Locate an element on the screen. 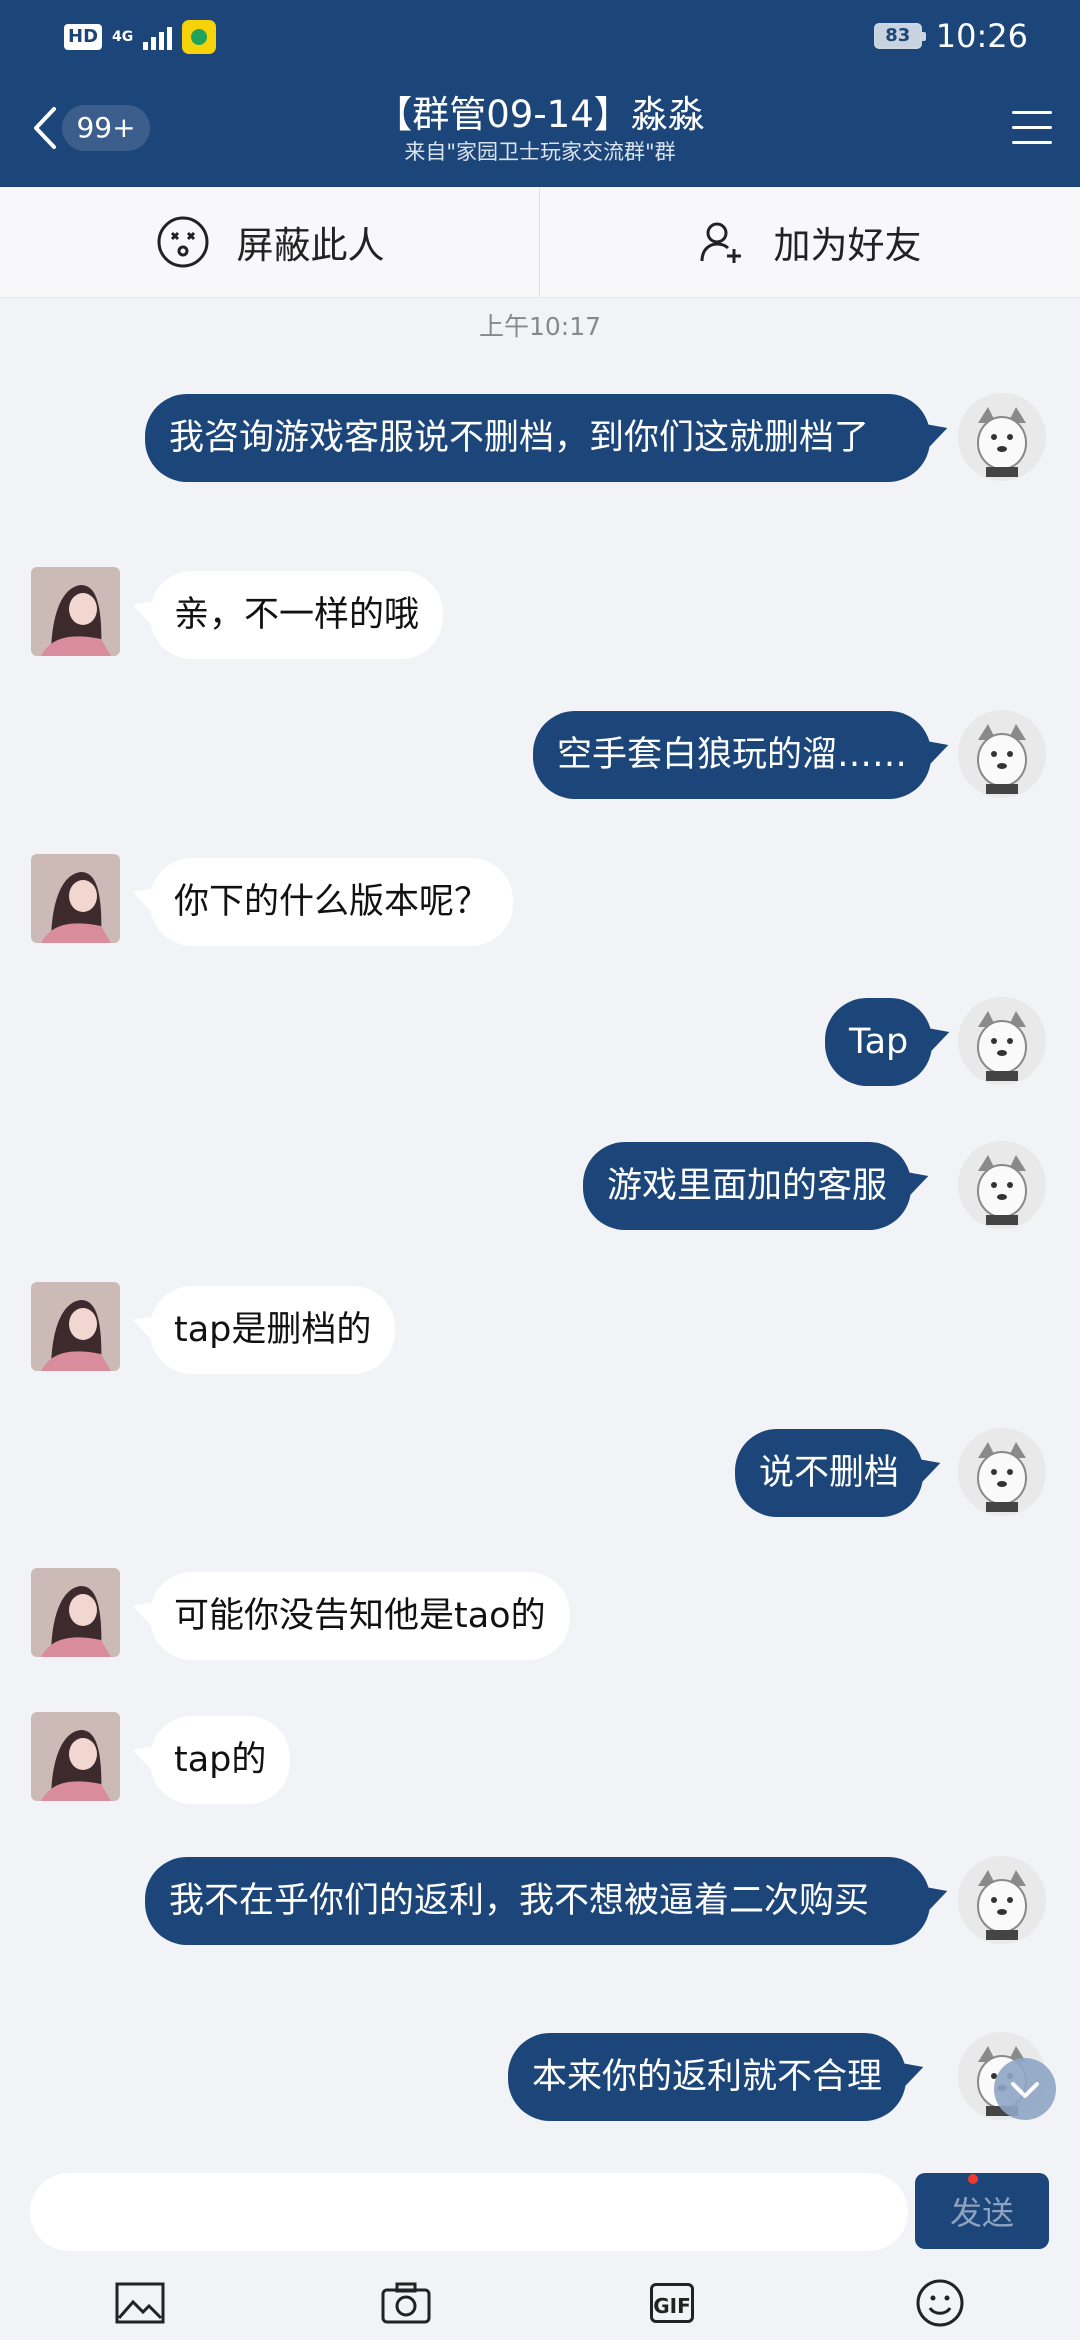  message-text: 我咨询游戏客服说不删档，到你们这就删档了 is located at coordinates (519, 438).